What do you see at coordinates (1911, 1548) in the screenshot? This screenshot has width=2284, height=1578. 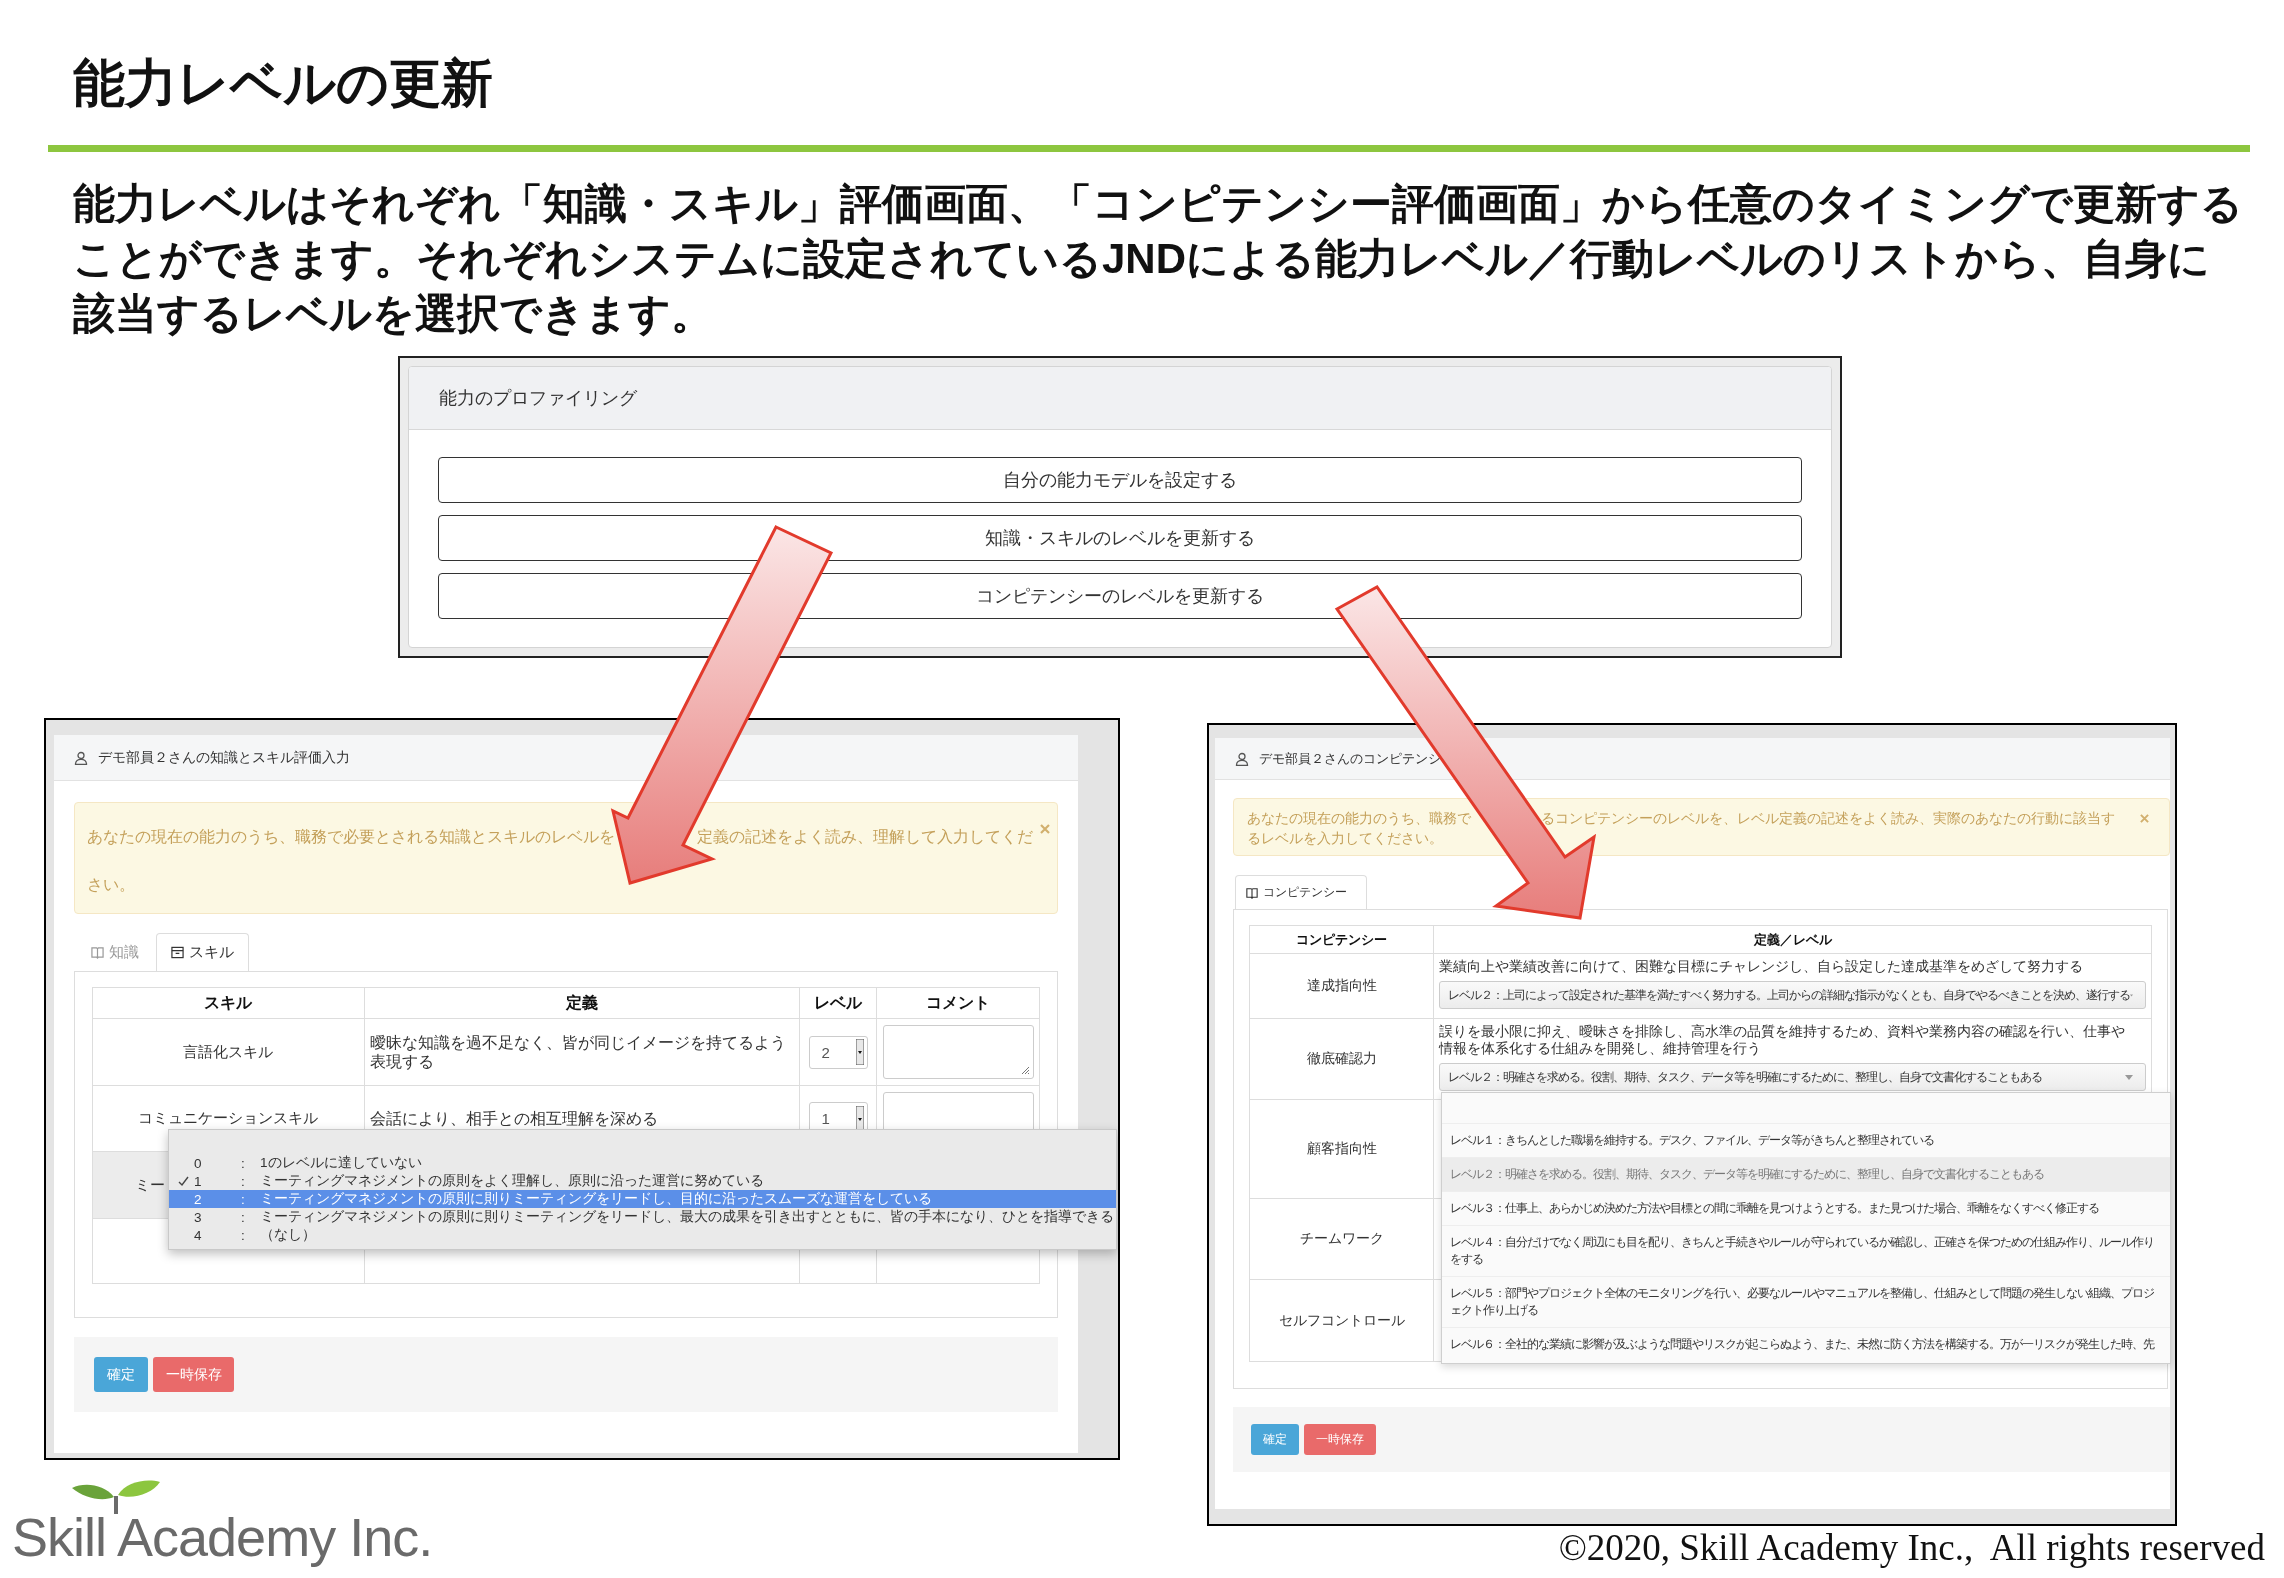 I see `copyright-text: ©2020, Skill Academy Inc., All rights reserved` at bounding box center [1911, 1548].